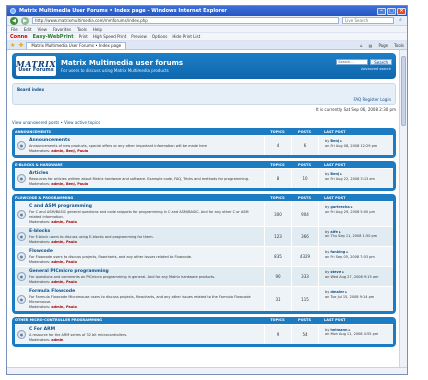 The width and height of the screenshot is (428, 380). What do you see at coordinates (145, 251) in the screenshot?
I see `forum-link: Flowcode` at bounding box center [145, 251].